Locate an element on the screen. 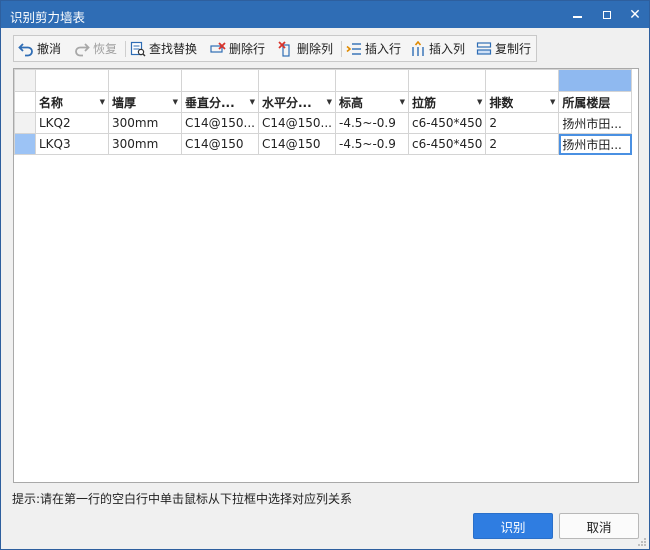 The width and height of the screenshot is (650, 550). cancel-button: 取消 is located at coordinates (599, 526).